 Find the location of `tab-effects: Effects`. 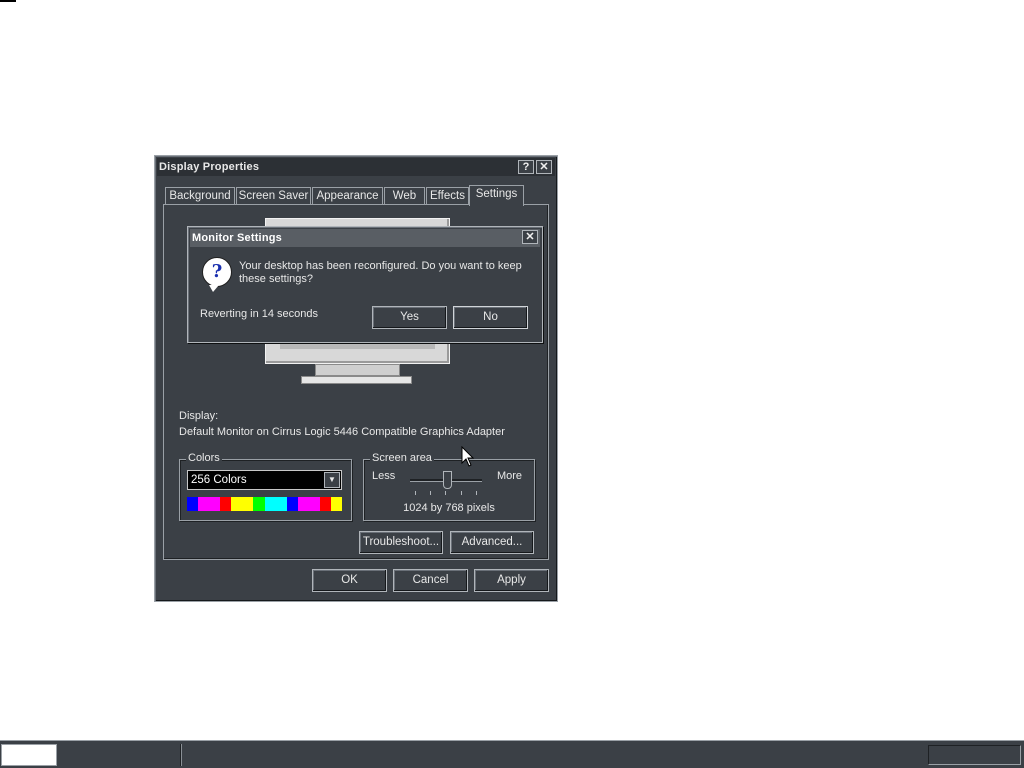

tab-effects: Effects is located at coordinates (447, 196).